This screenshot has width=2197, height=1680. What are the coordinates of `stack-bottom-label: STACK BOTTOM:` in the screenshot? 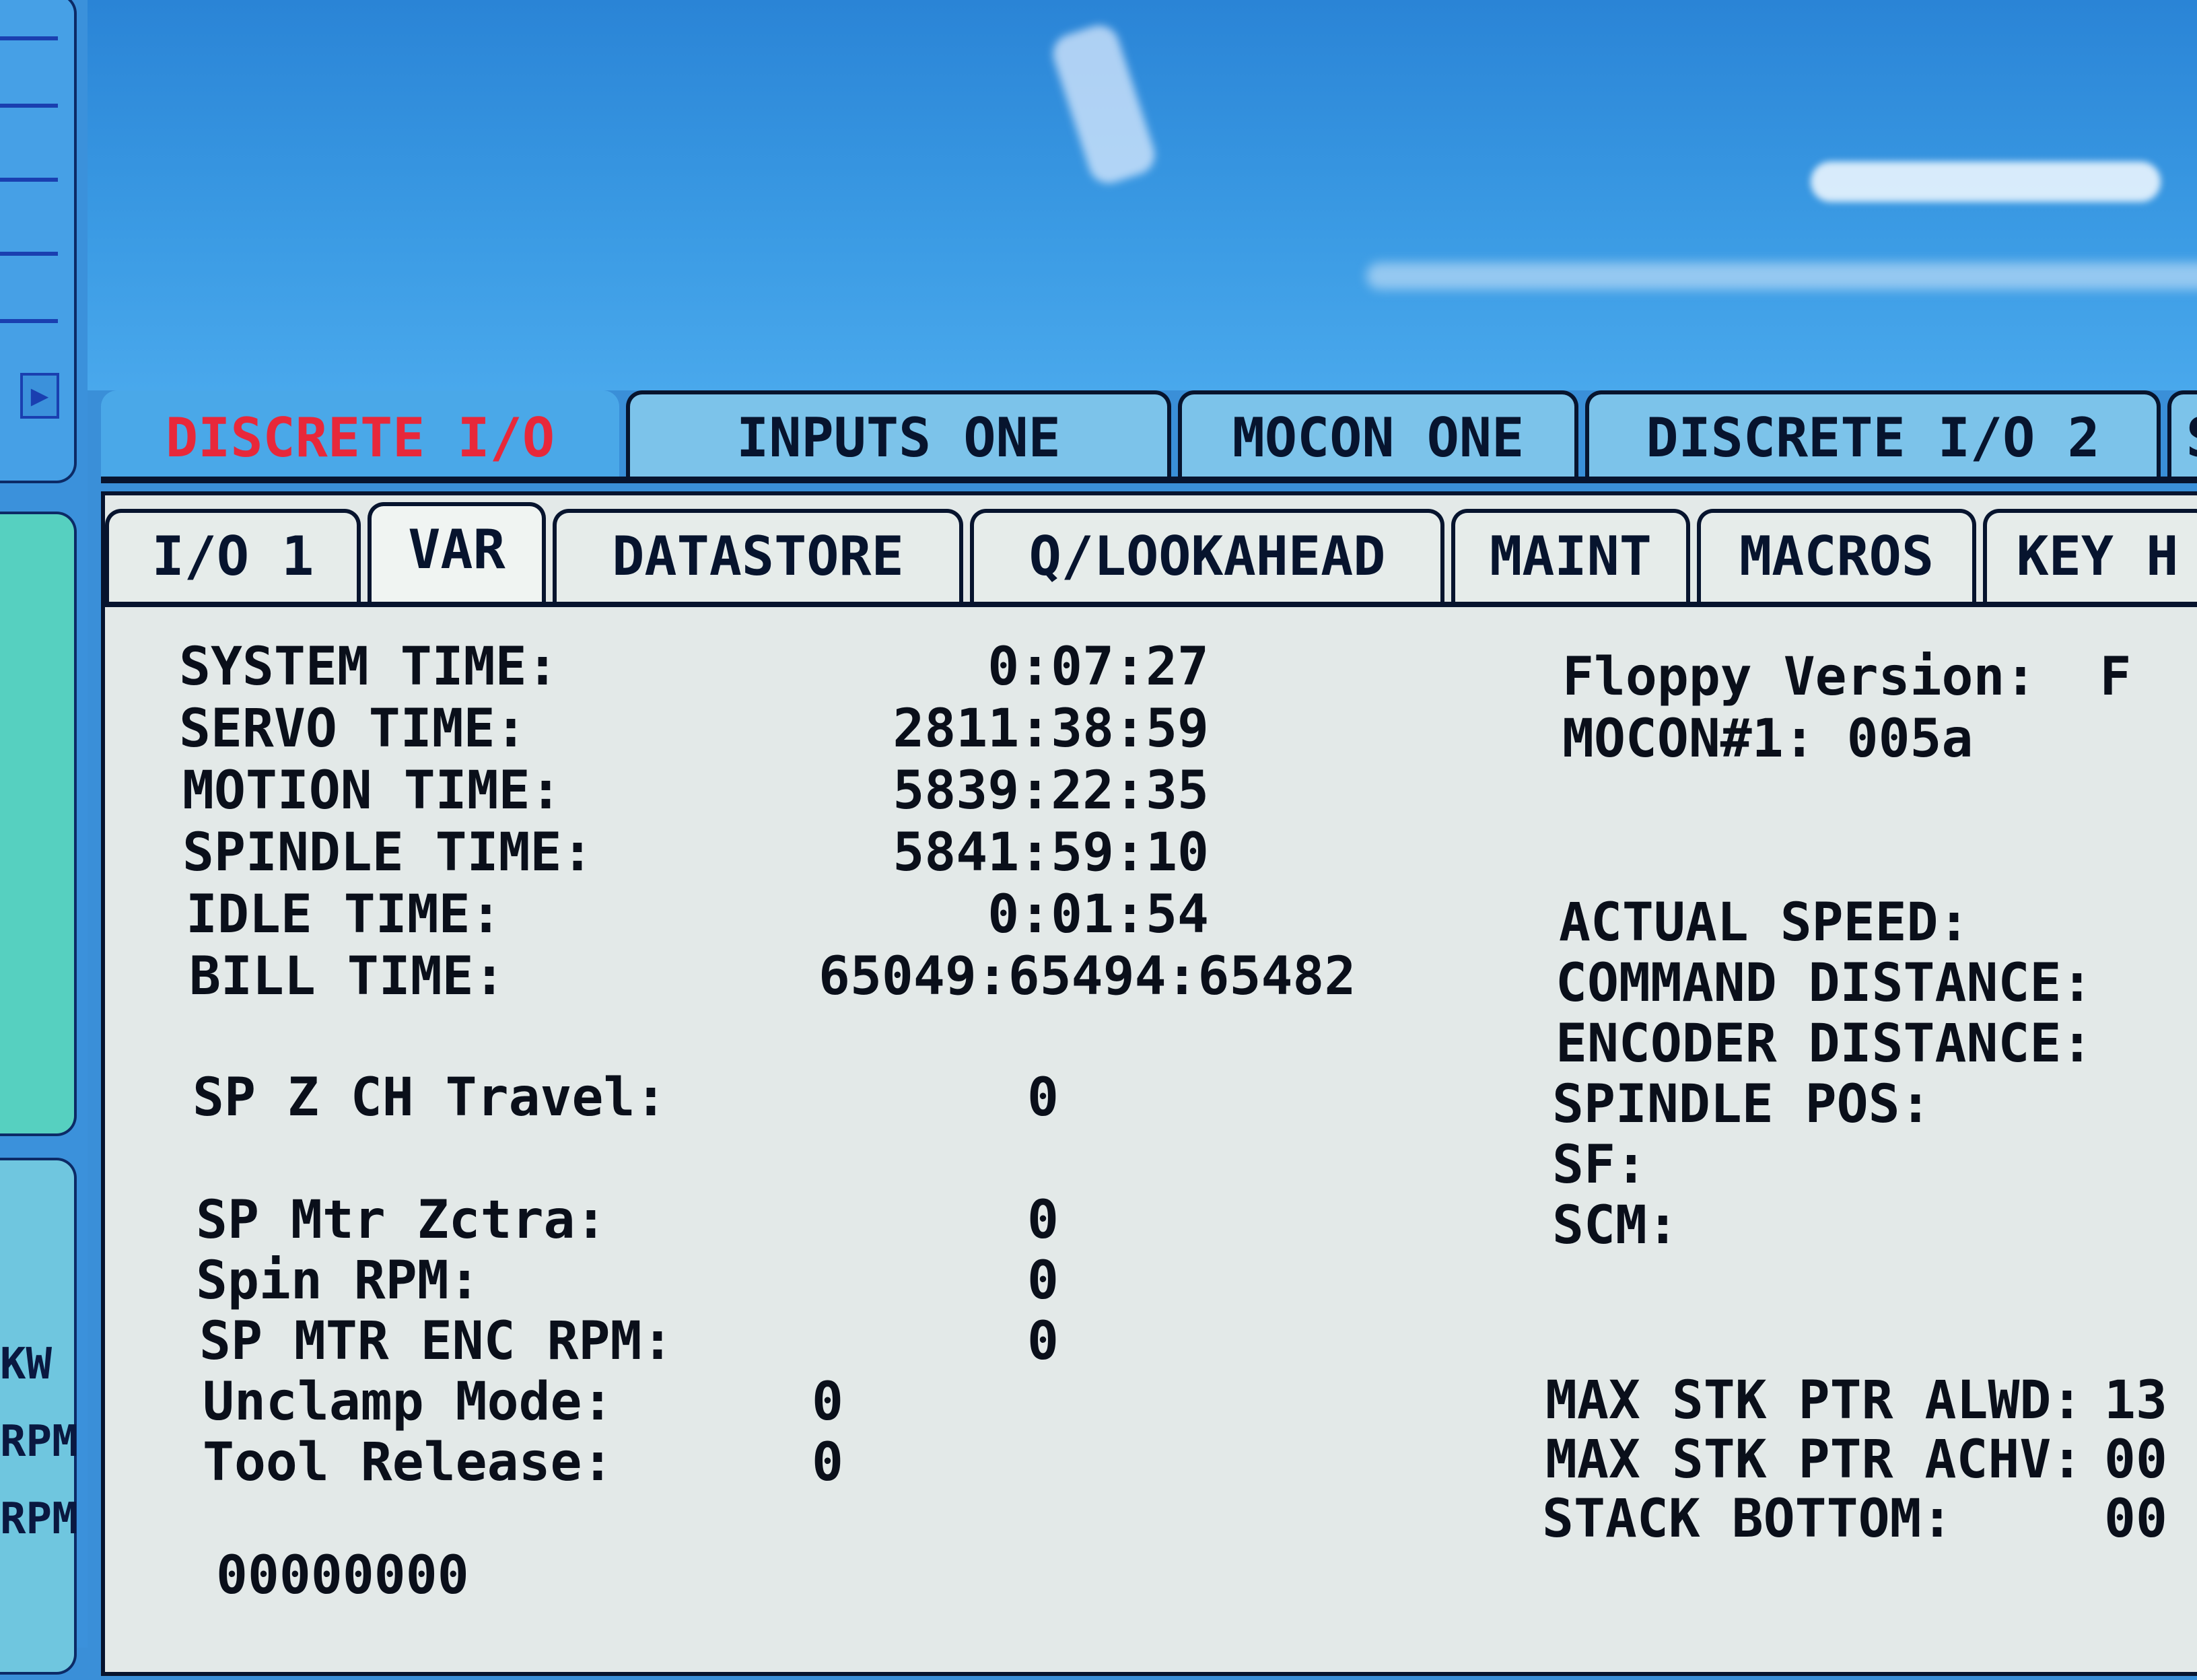 It's located at (1747, 1519).